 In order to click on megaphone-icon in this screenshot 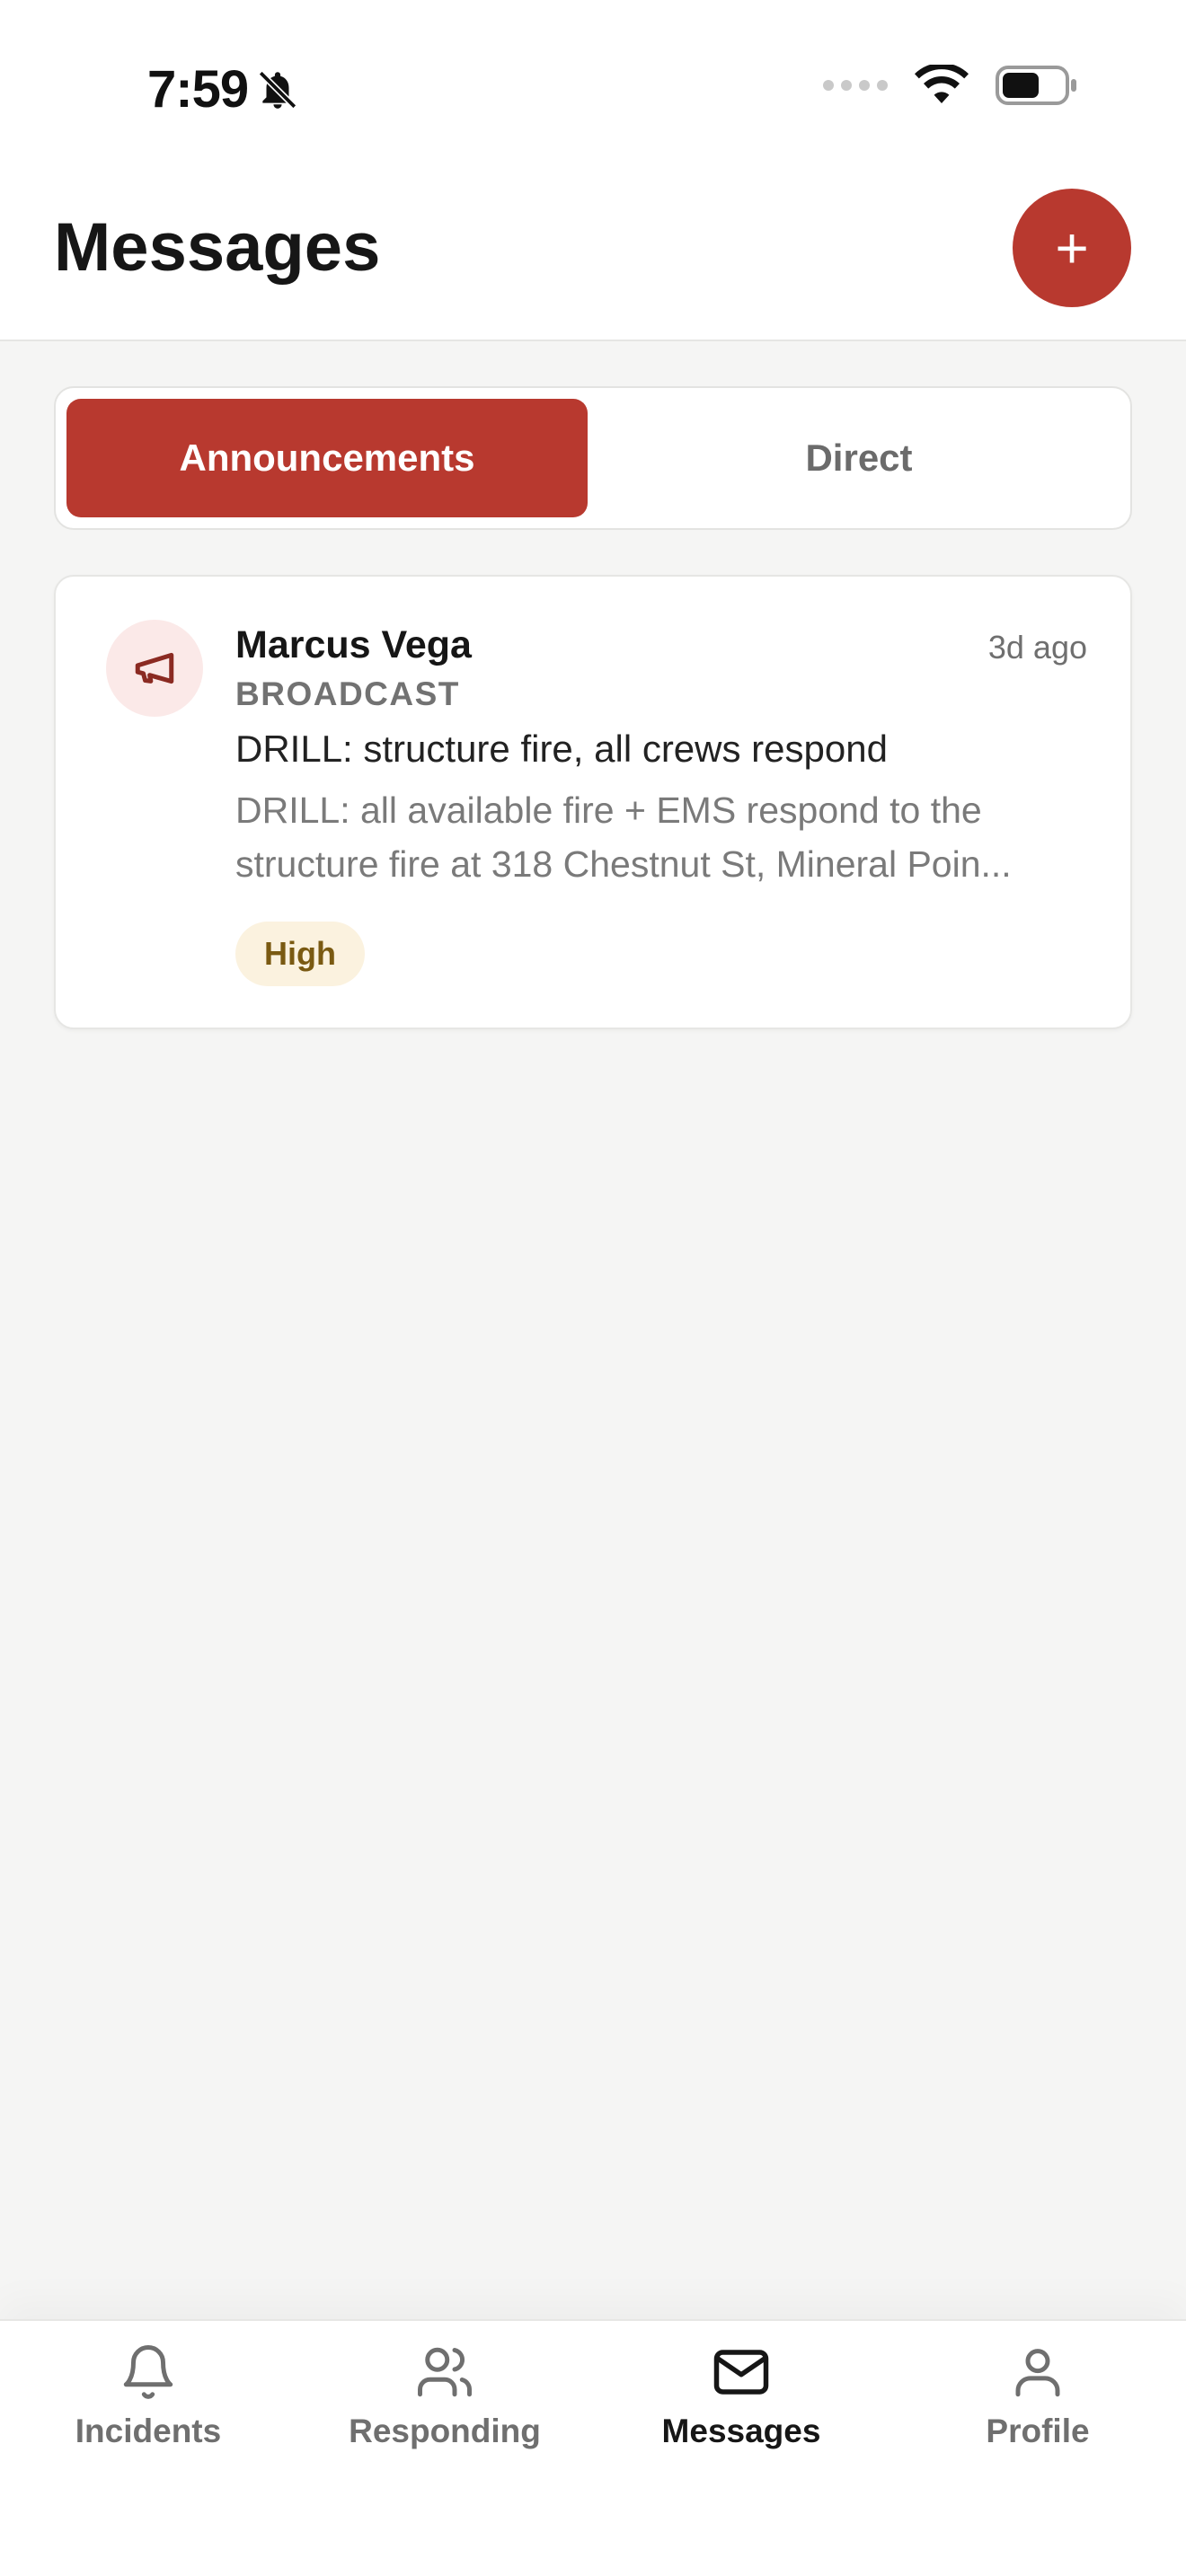, I will do `click(154, 668)`.